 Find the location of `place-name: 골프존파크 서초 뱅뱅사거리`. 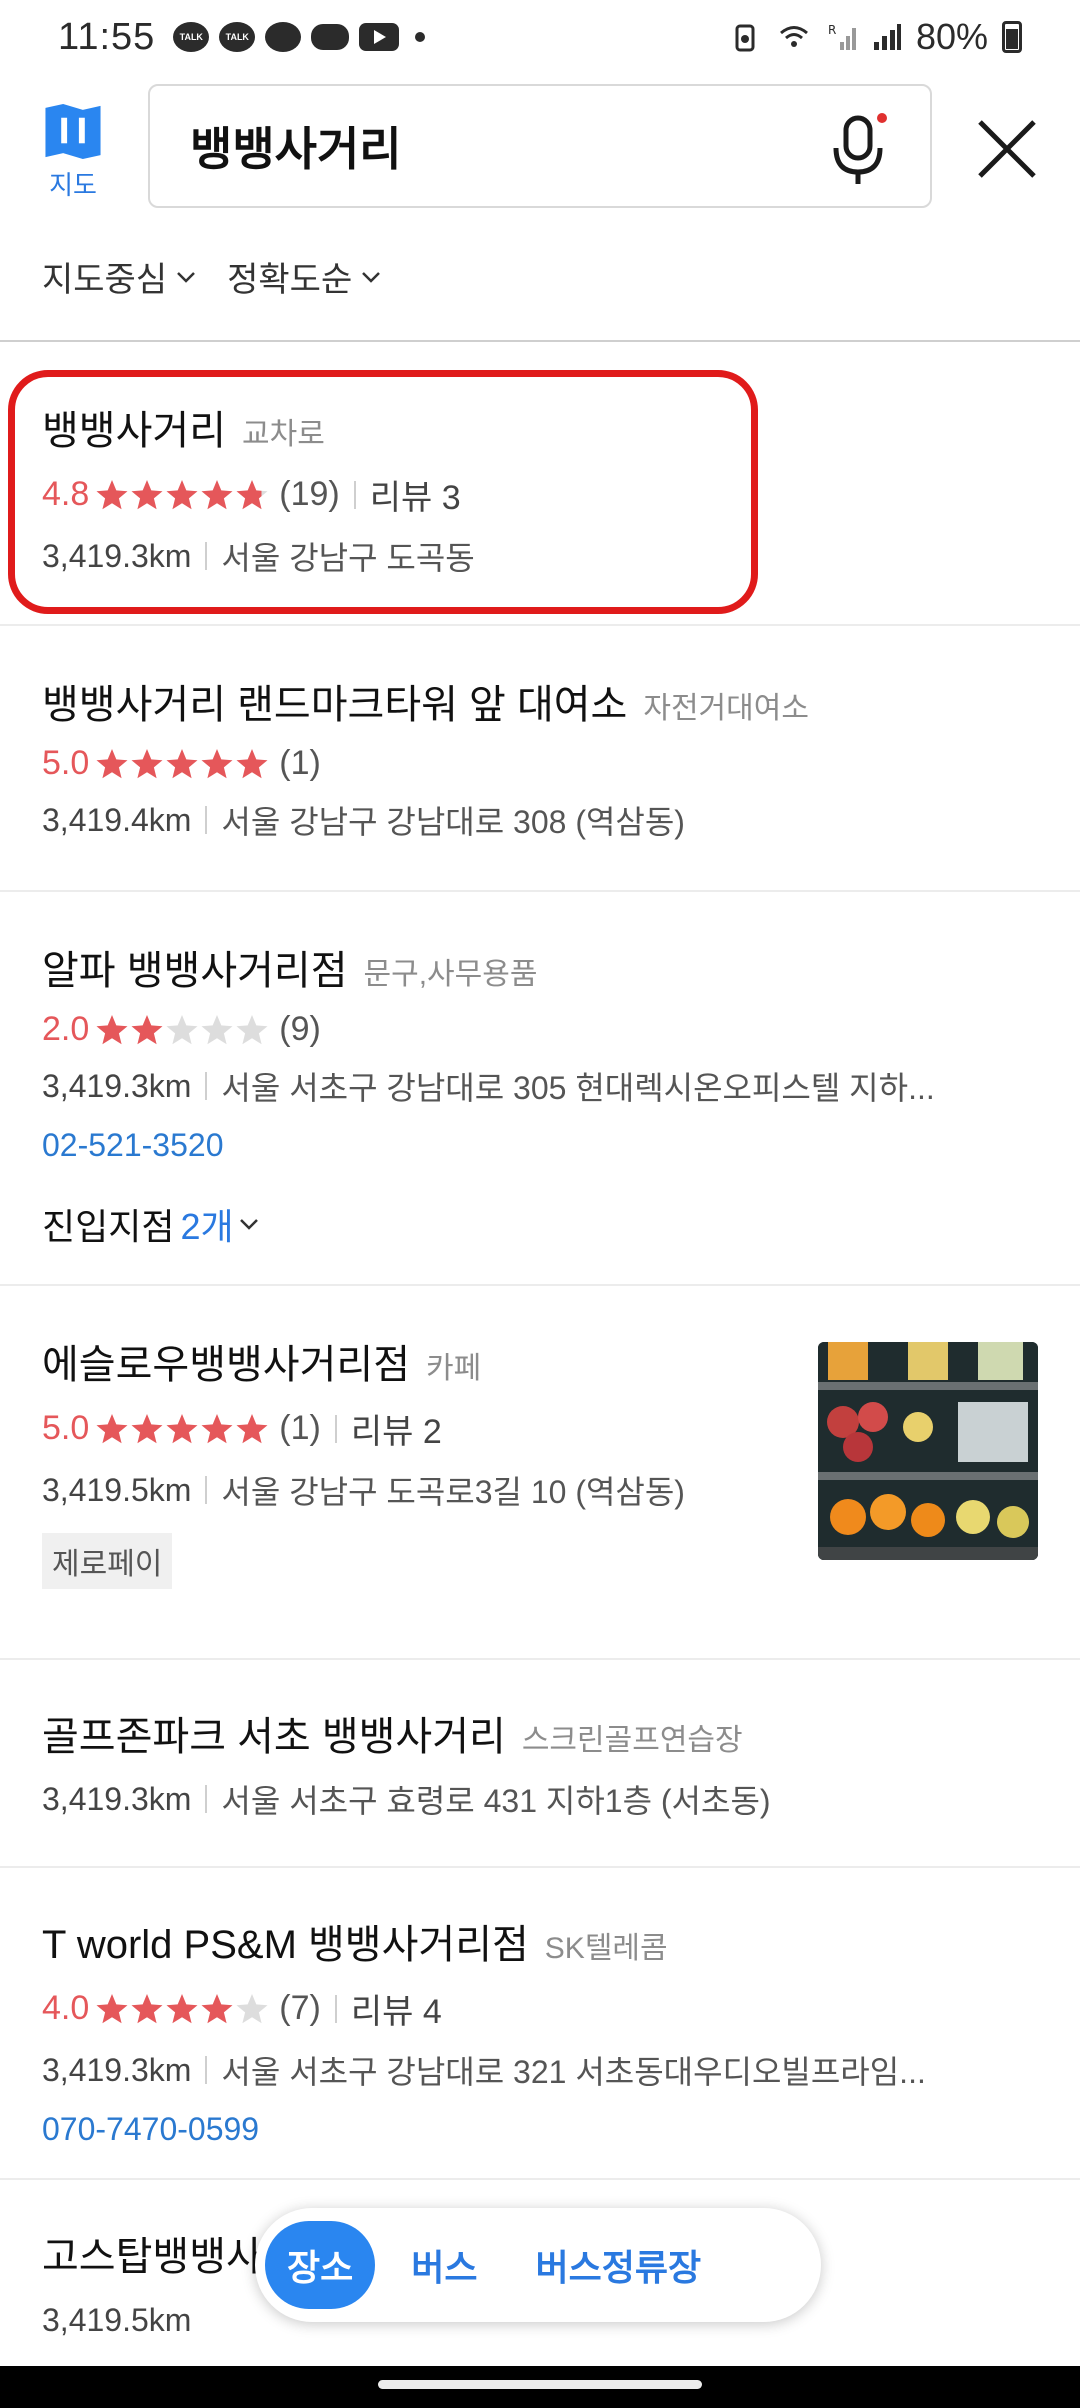

place-name: 골프존파크 서초 뱅뱅사거리 is located at coordinates (274, 1737).